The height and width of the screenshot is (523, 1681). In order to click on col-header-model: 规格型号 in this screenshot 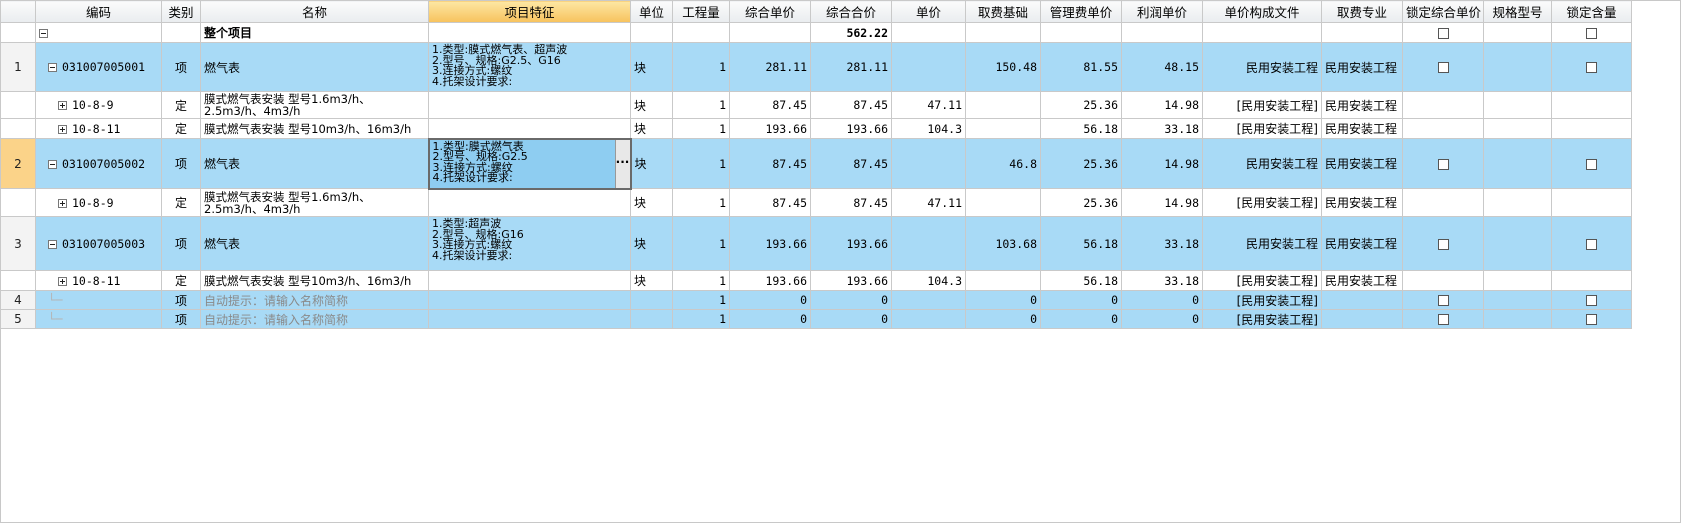, I will do `click(1517, 11)`.